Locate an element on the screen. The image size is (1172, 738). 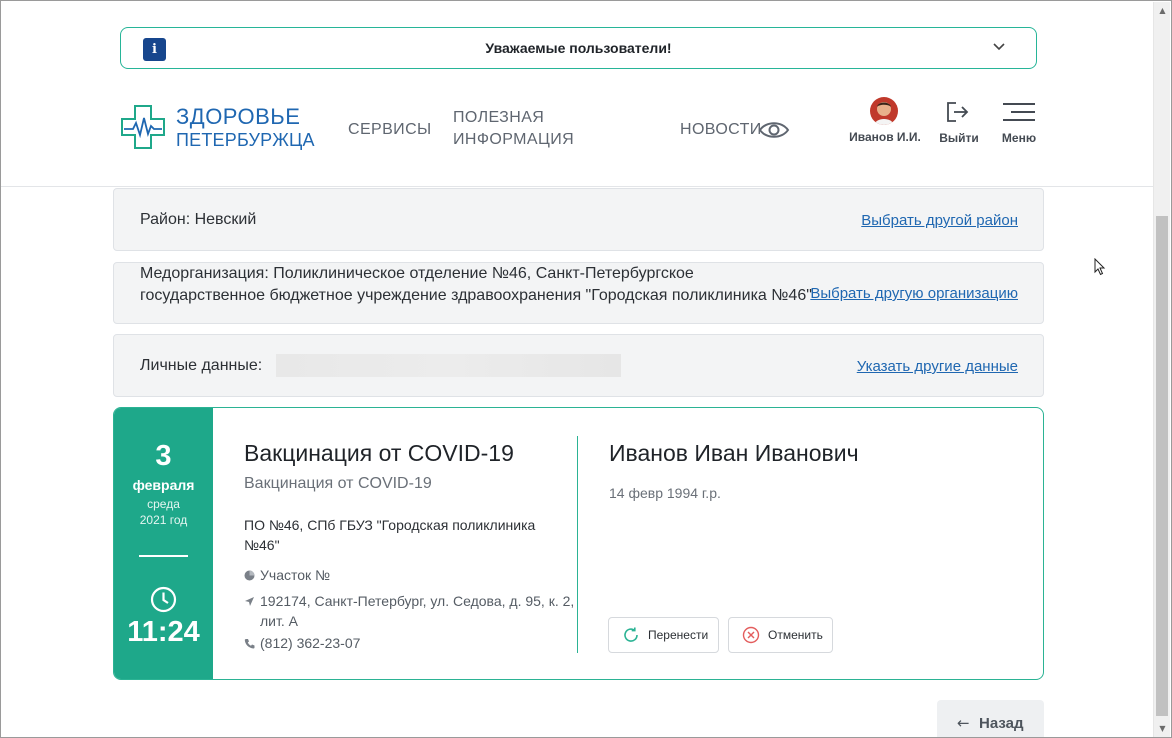
chevron-down-icon is located at coordinates (999, 47).